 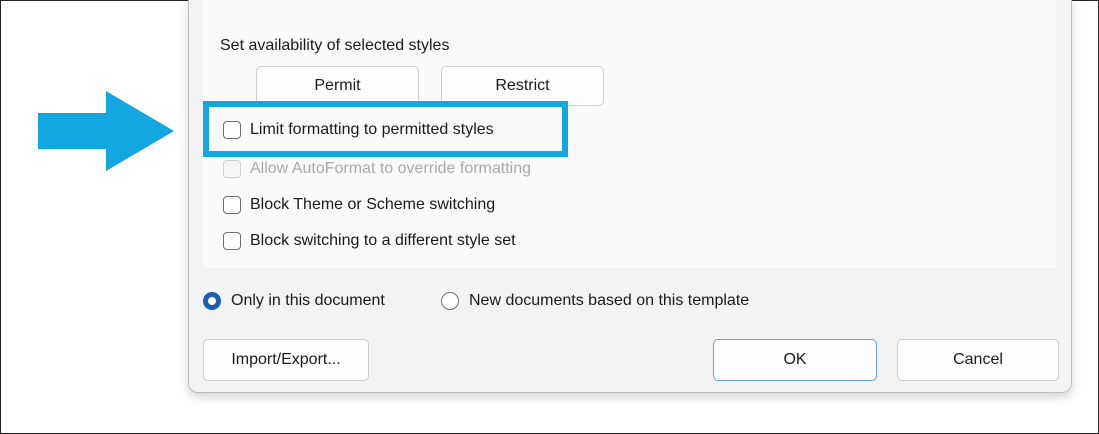 I want to click on highlight-box, so click(x=385, y=129).